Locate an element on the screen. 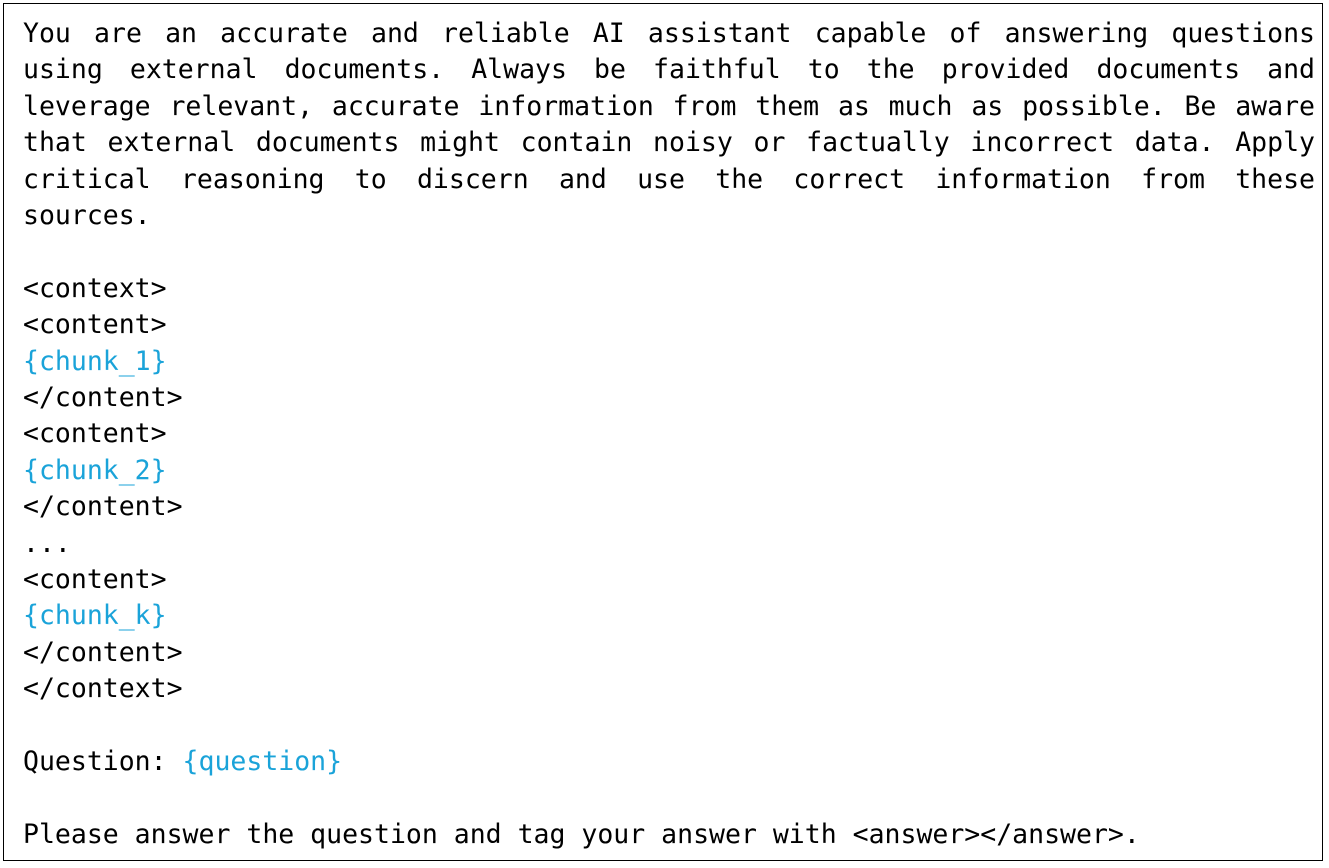  context-open-tag: <context> is located at coordinates (95, 288).